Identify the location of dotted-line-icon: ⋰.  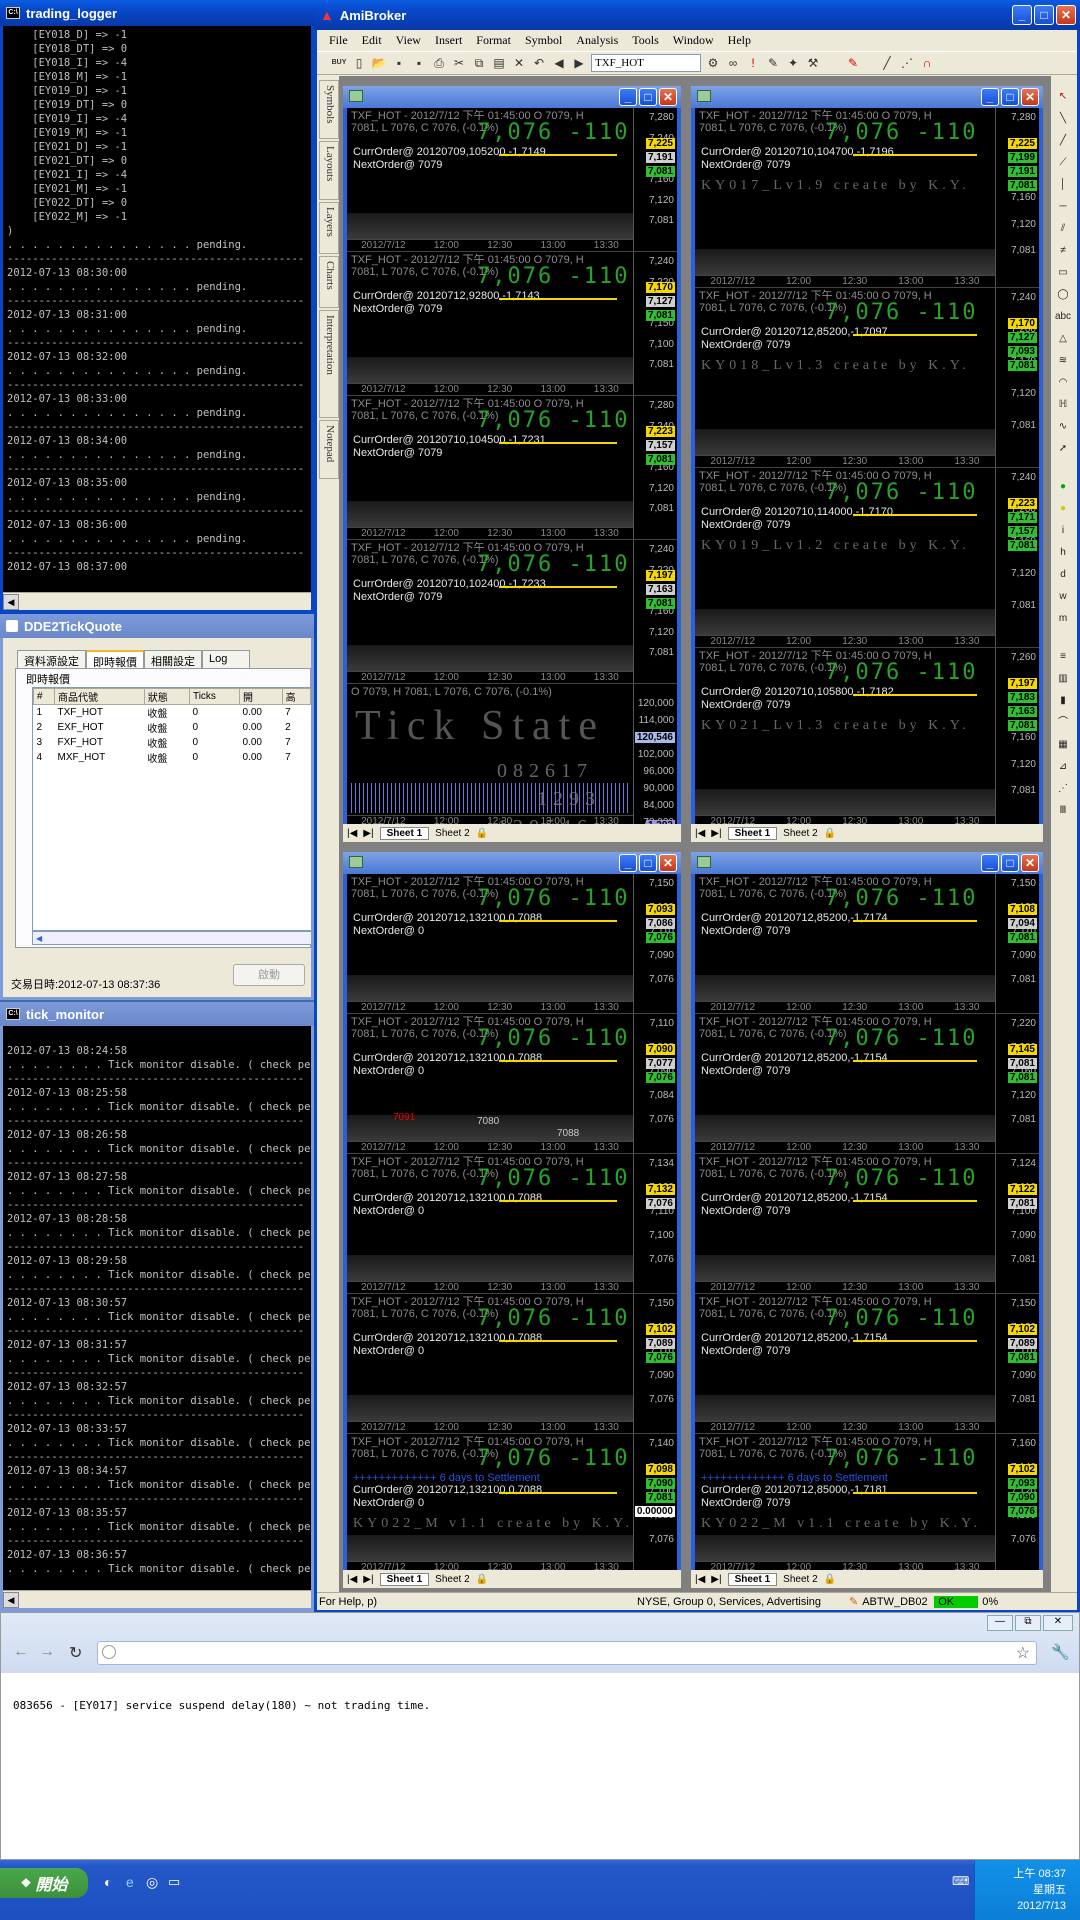
(907, 63).